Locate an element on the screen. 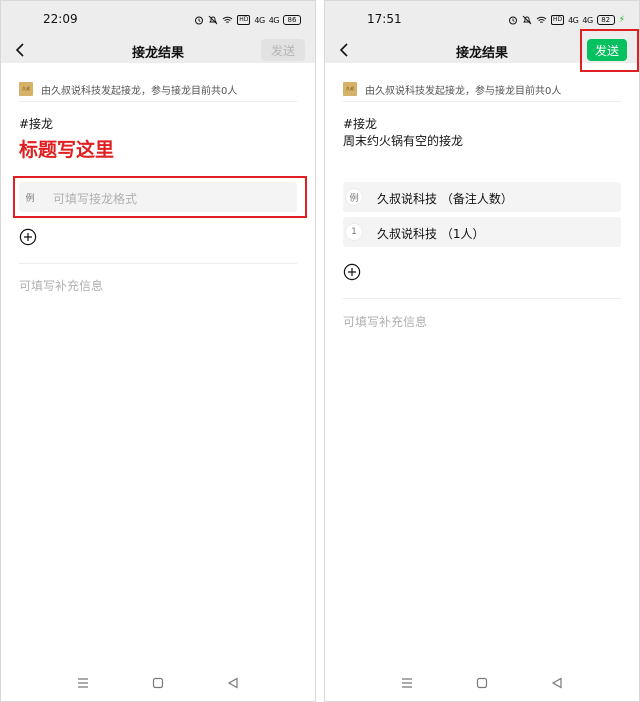 The image size is (640, 702). entry-row: 例 久叔说科技 （备注人数） is located at coordinates (482, 197).